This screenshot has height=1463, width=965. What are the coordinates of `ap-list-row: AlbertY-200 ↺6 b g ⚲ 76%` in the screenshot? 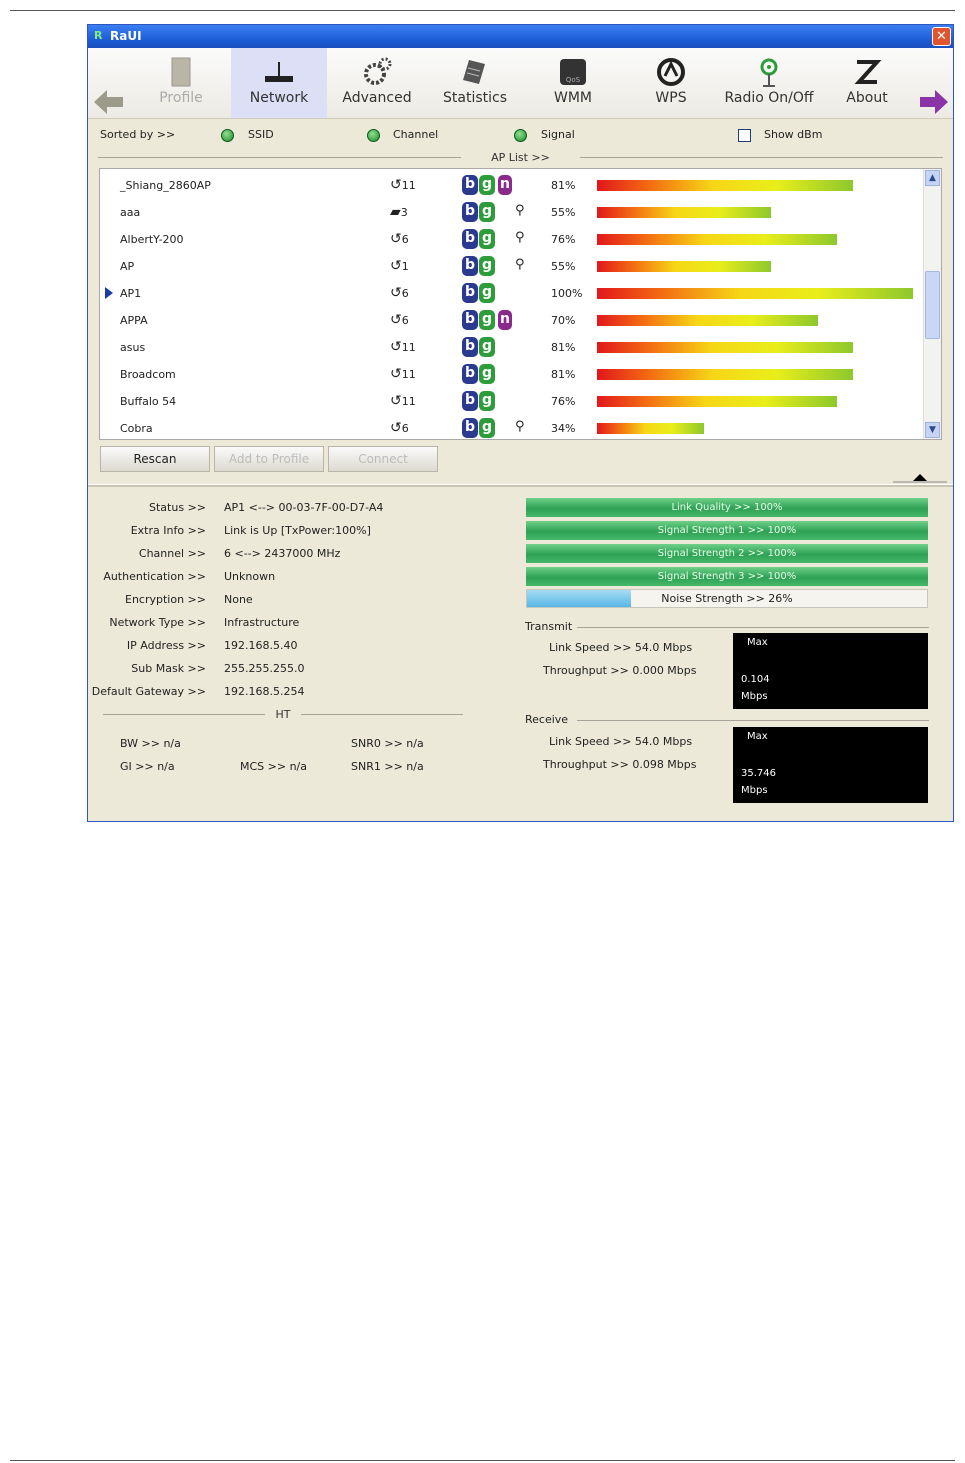 It's located at (512, 239).